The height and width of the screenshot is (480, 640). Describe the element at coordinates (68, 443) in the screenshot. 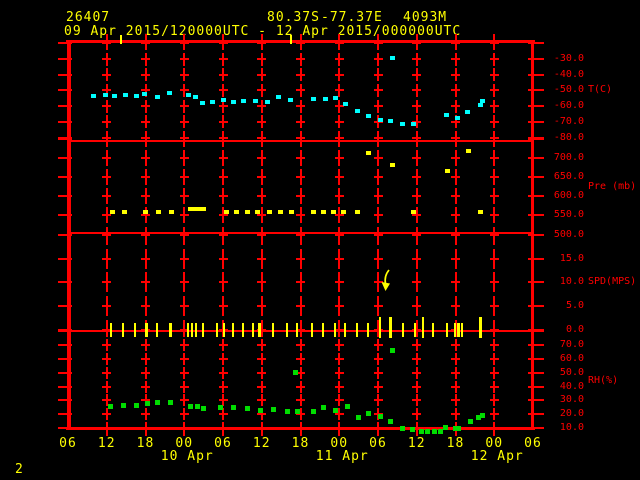

I see `x-tick-label: 06` at that location.